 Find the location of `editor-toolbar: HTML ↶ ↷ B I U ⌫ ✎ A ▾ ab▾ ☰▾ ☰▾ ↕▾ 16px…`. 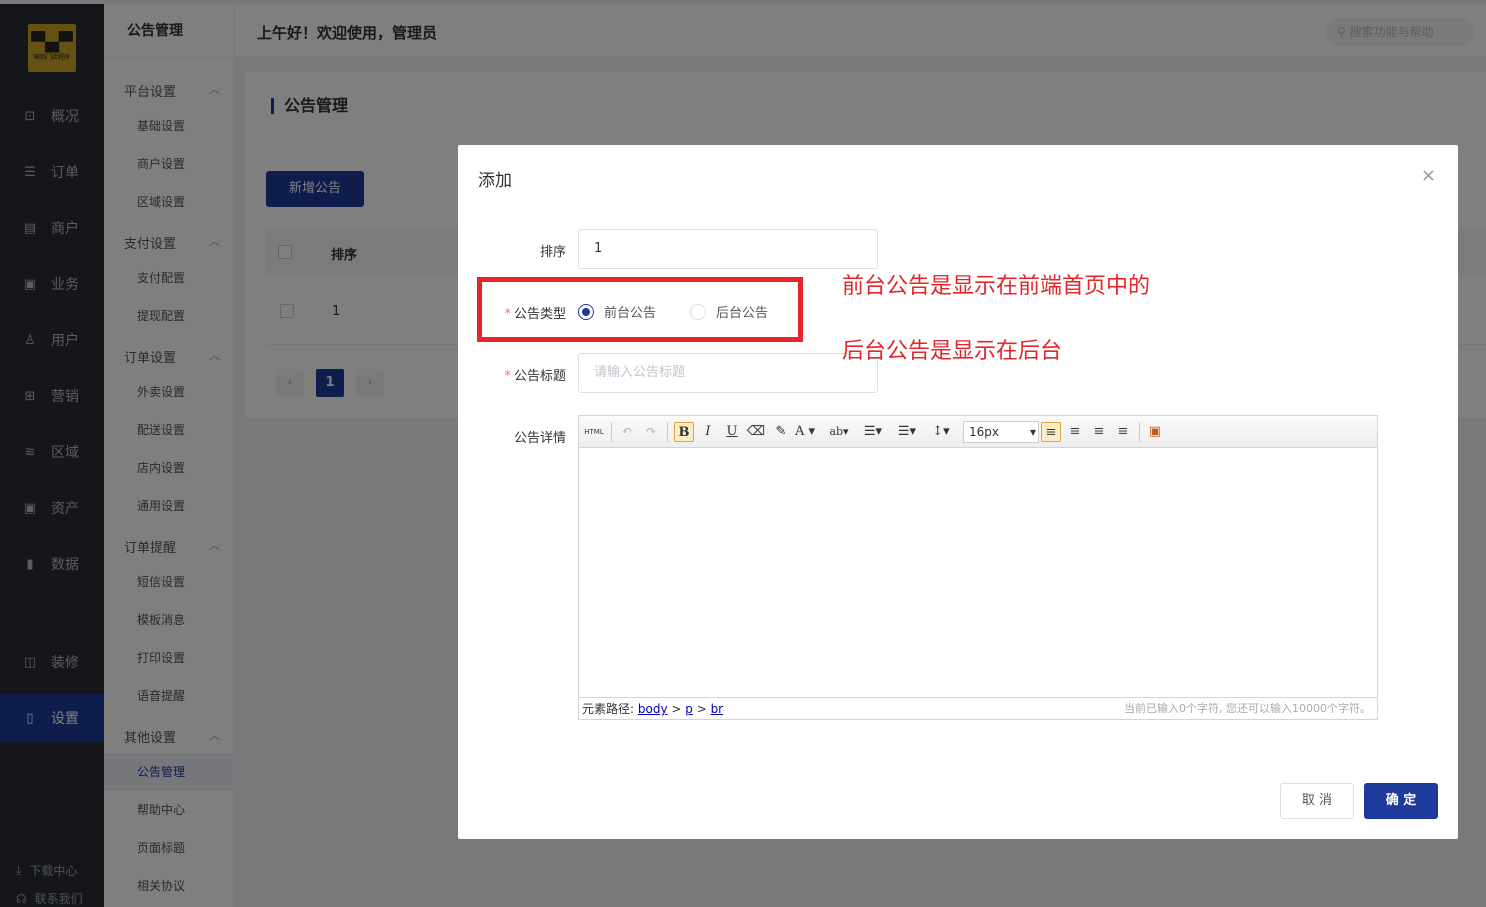

editor-toolbar: HTML ↶ ↷ B I U ⌫ ✎ A ▾ ab▾ ☰▾ ☰▾ ↕▾ 16px… is located at coordinates (978, 432).